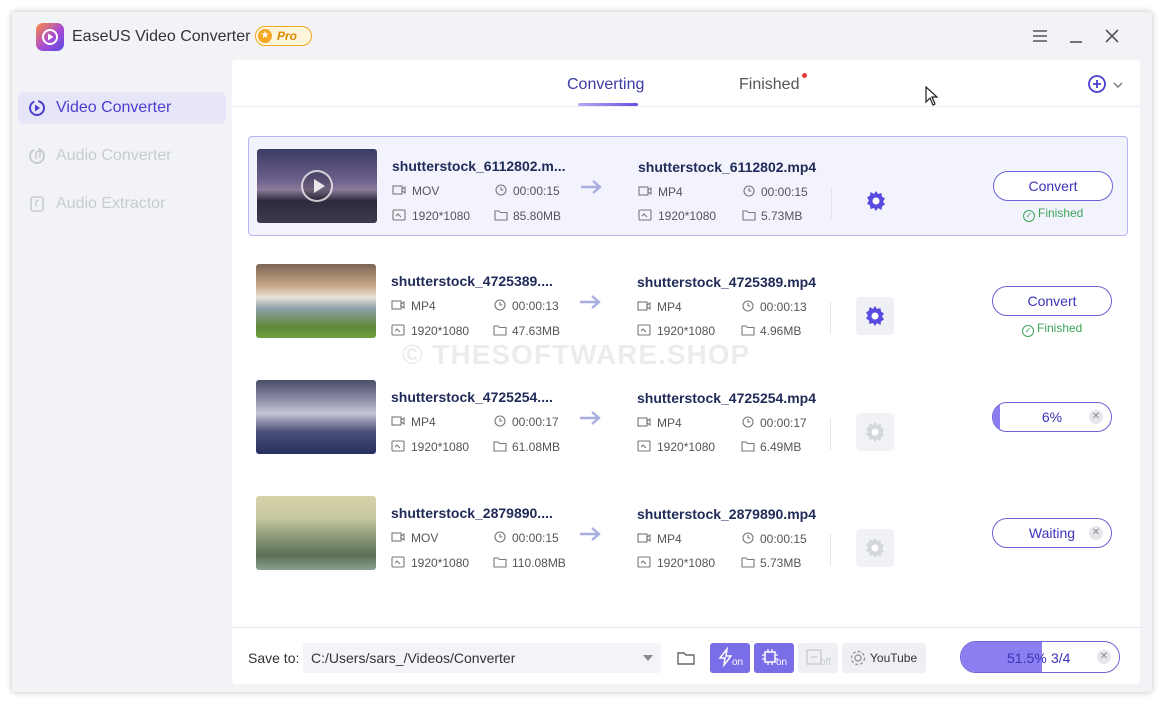  I want to click on save-path-select: C:/Users/sars_/Videos/Converter, so click(482, 658).